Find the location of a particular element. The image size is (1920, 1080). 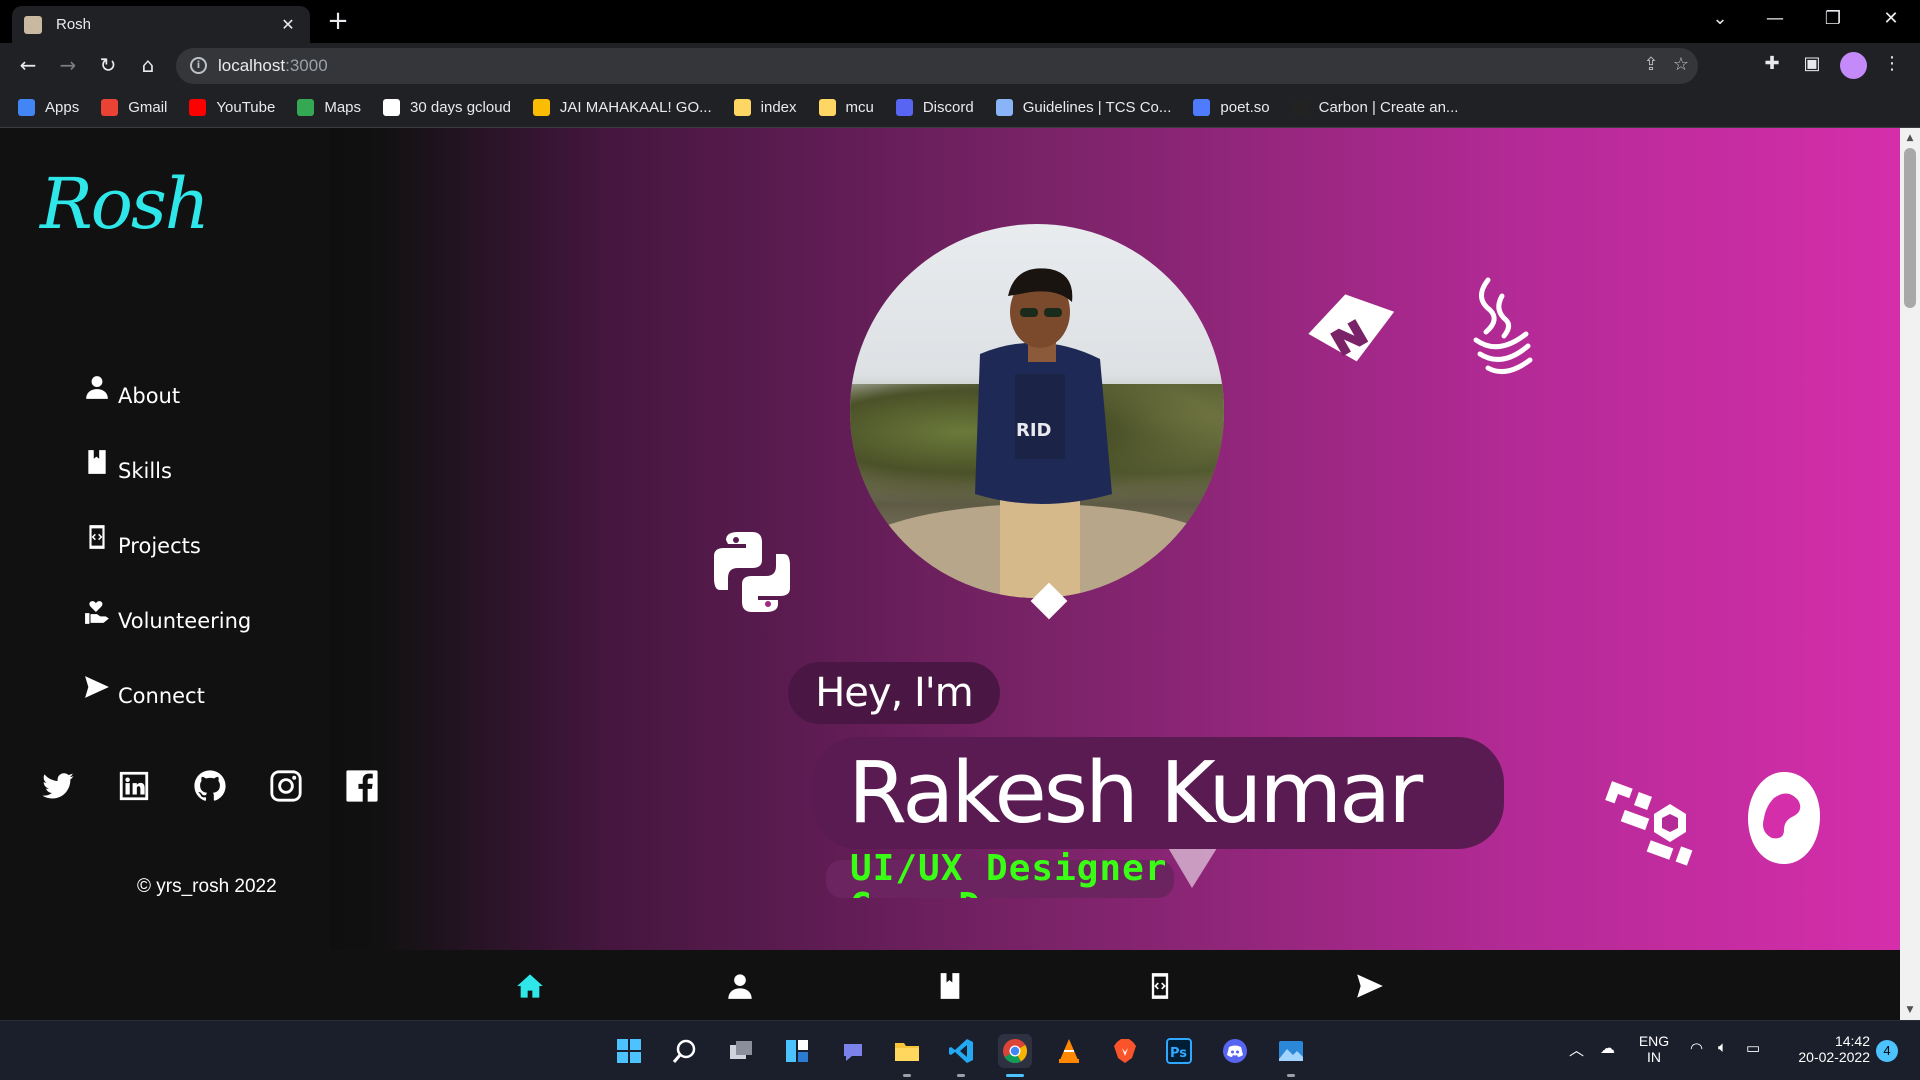

url-text: localhost:3000 is located at coordinates (273, 66).